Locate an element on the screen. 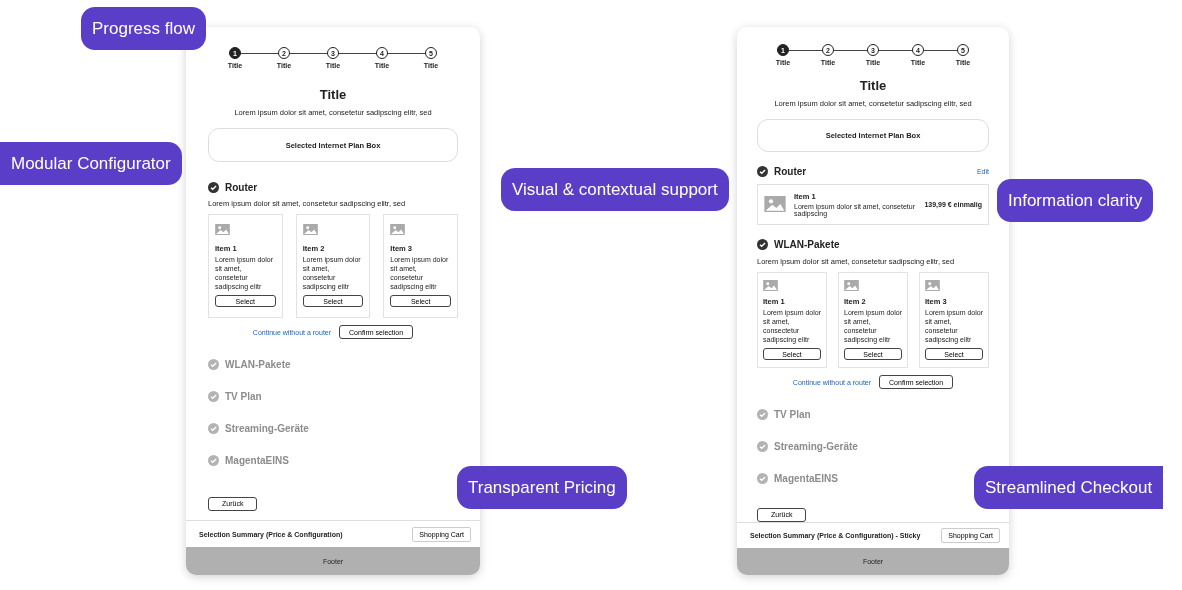  callout-label: Visual & contextual support is located at coordinates (615, 189).